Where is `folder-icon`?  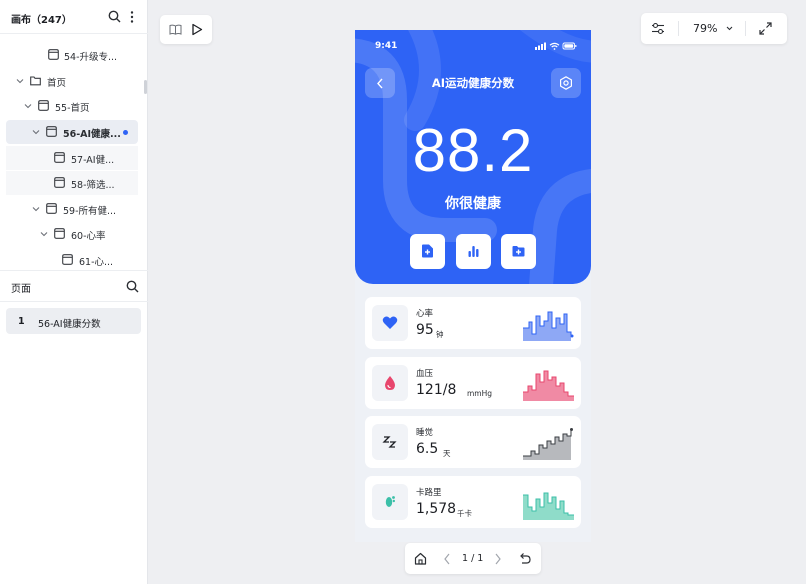
folder-icon is located at coordinates (35, 81).